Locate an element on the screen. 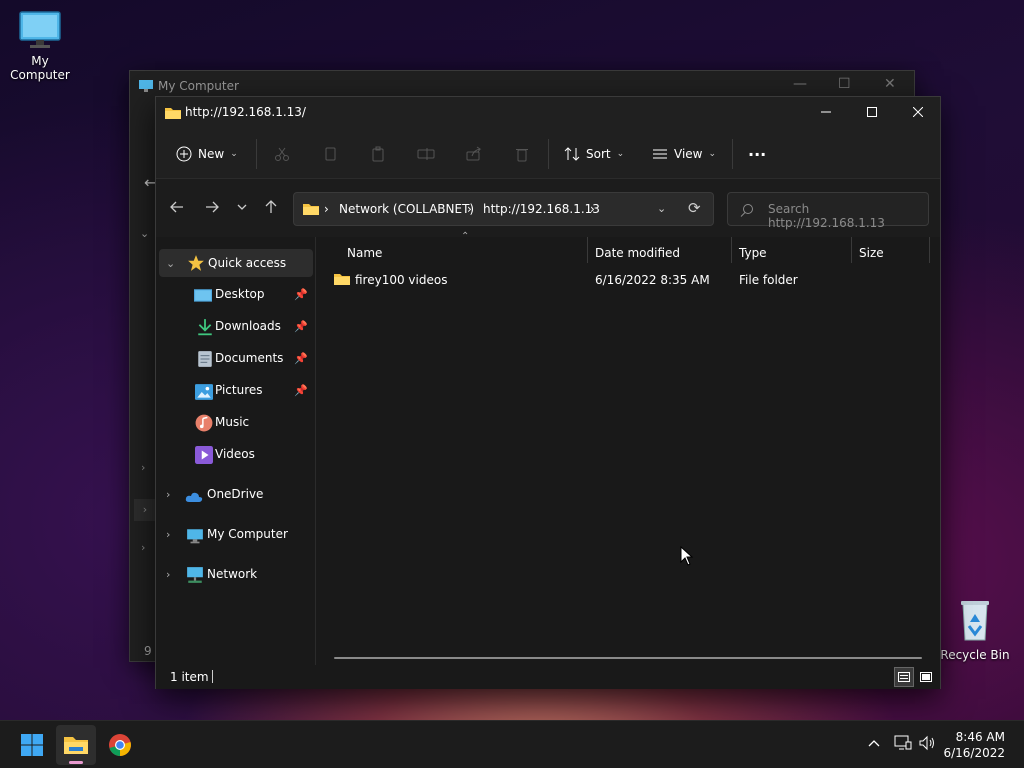 The height and width of the screenshot is (768, 1024). start-button is located at coordinates (32, 745).